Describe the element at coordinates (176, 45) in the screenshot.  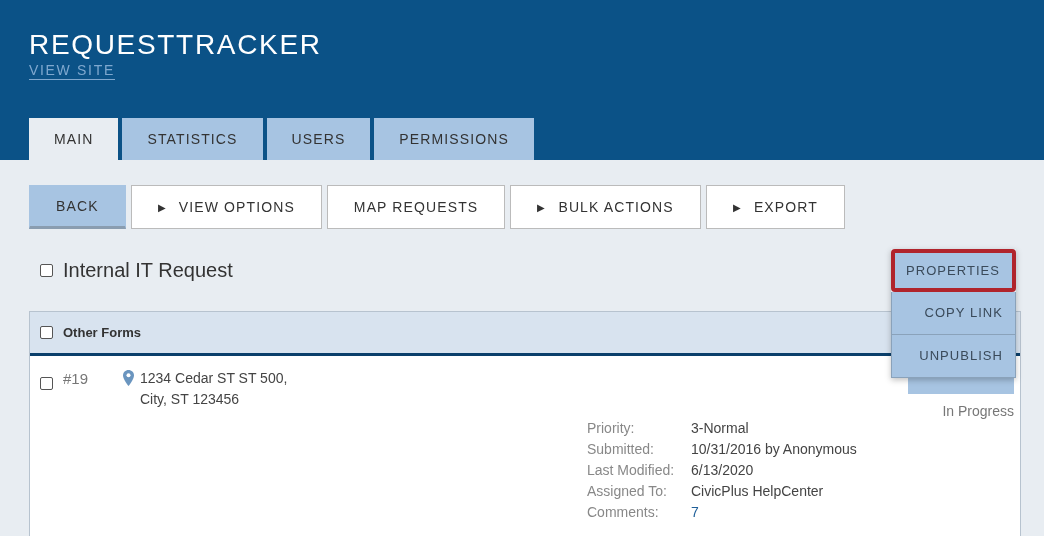
I see `site-title: REQUESTTRACKER` at that location.